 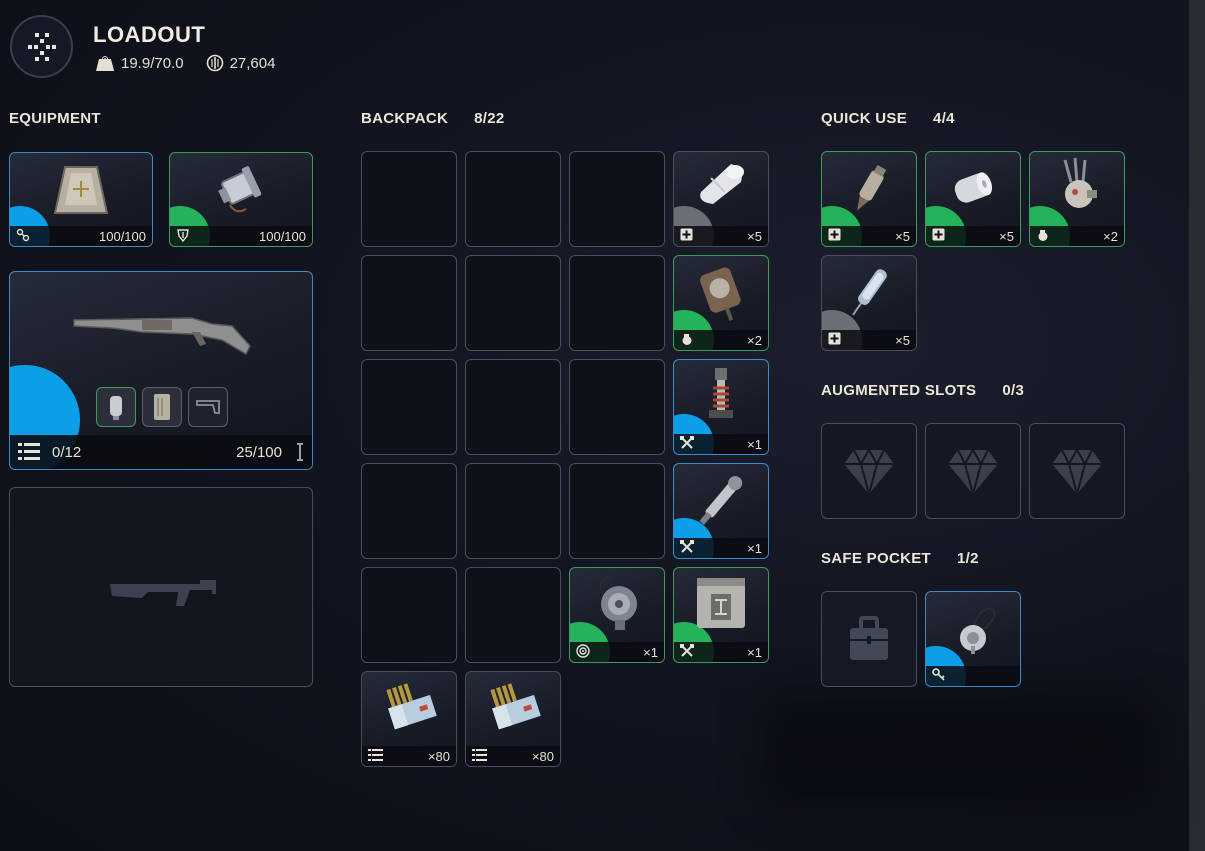 What do you see at coordinates (876, 558) in the screenshot?
I see `safe-pocket-heading-label: SAFE POCKET` at bounding box center [876, 558].